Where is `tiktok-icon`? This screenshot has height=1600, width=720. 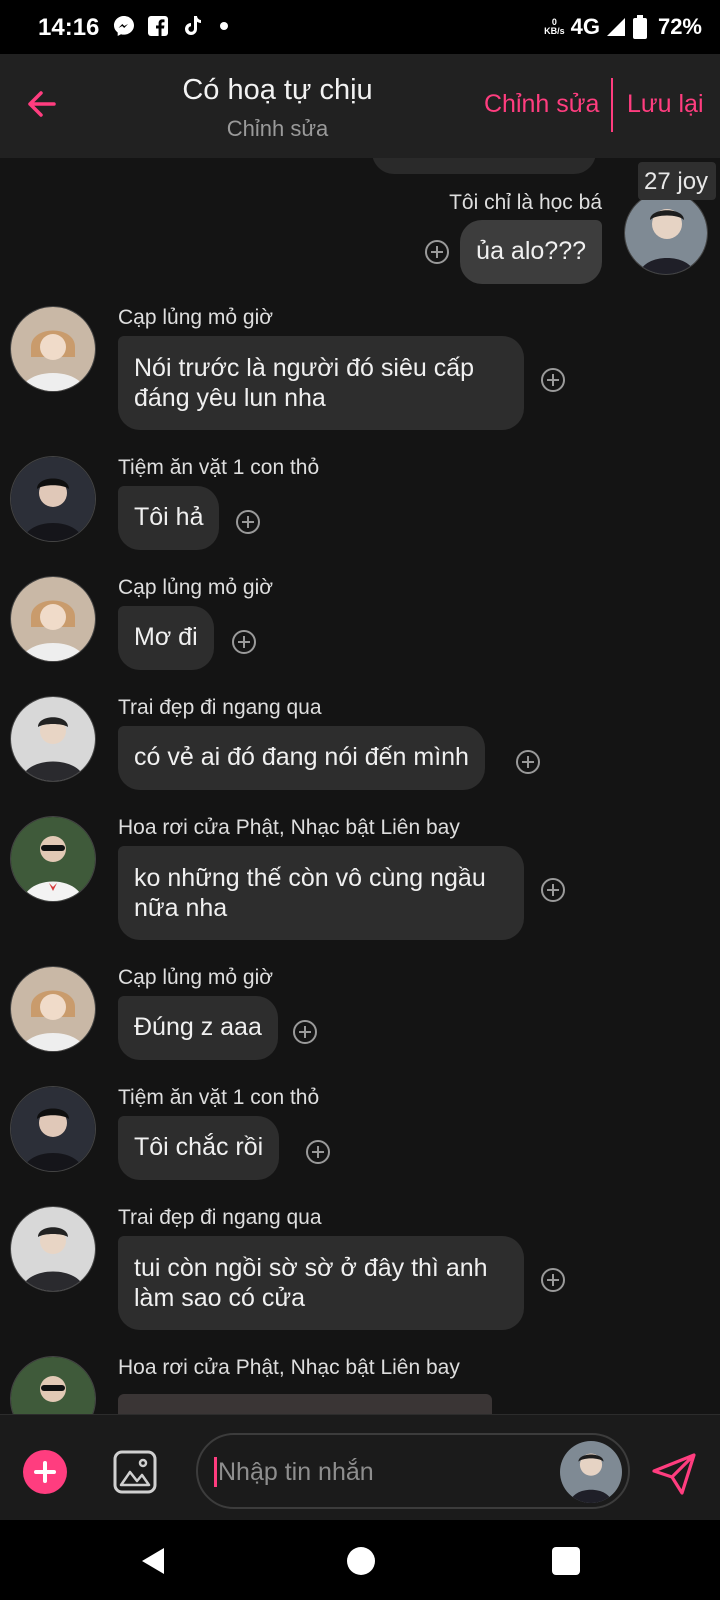 tiktok-icon is located at coordinates (193, 25).